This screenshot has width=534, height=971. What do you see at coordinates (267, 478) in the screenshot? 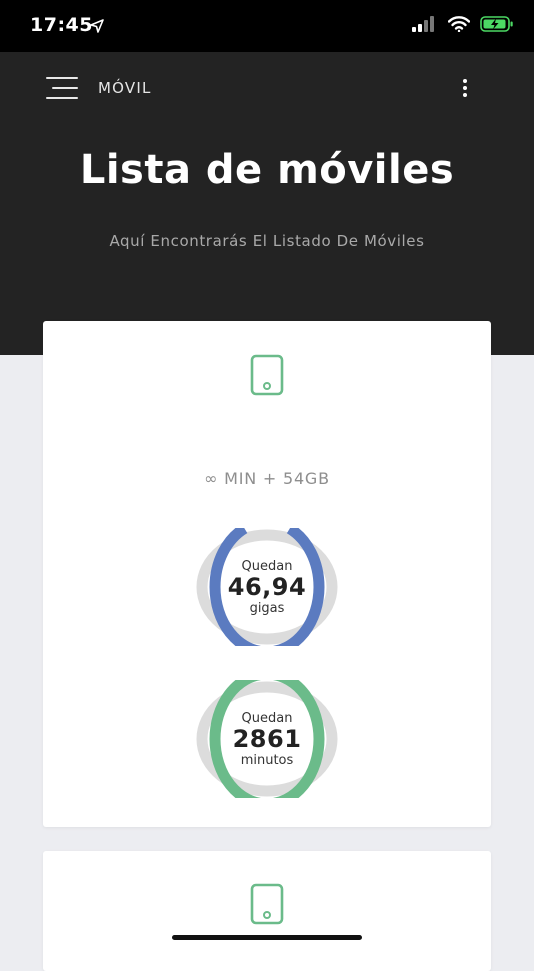
I see `plan-label: ∞ MIN + 54GB` at bounding box center [267, 478].